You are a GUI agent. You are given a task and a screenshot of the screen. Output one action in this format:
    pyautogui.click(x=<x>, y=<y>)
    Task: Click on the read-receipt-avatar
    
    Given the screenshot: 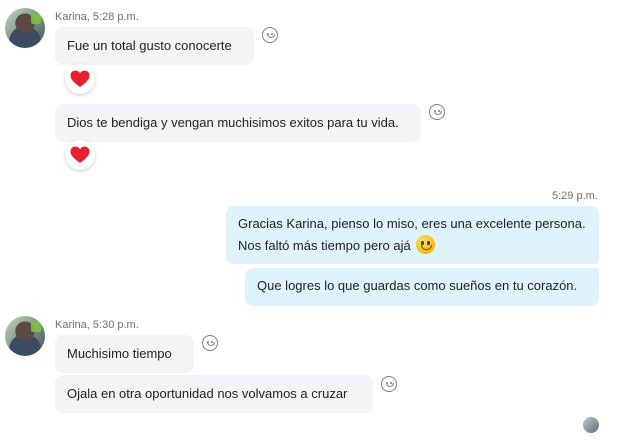 What is the action you would take?
    pyautogui.click(x=591, y=425)
    